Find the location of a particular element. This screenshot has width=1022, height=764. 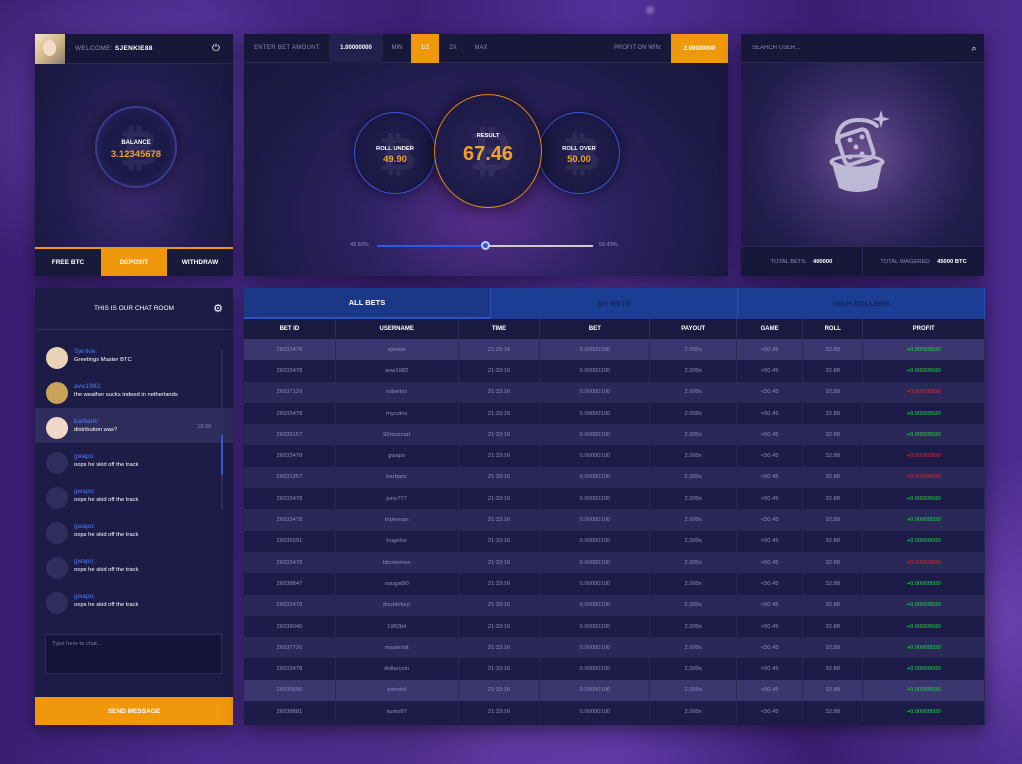

table-cell-username: extrebit is located at coordinates (397, 690).